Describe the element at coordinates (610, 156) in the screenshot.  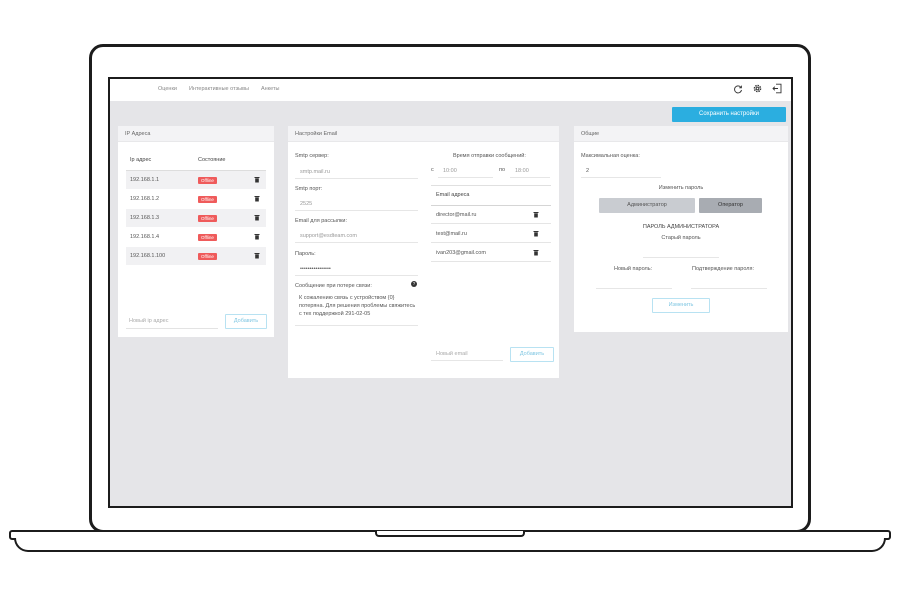
I see `max-rating-label: Максимальная оценка:` at that location.